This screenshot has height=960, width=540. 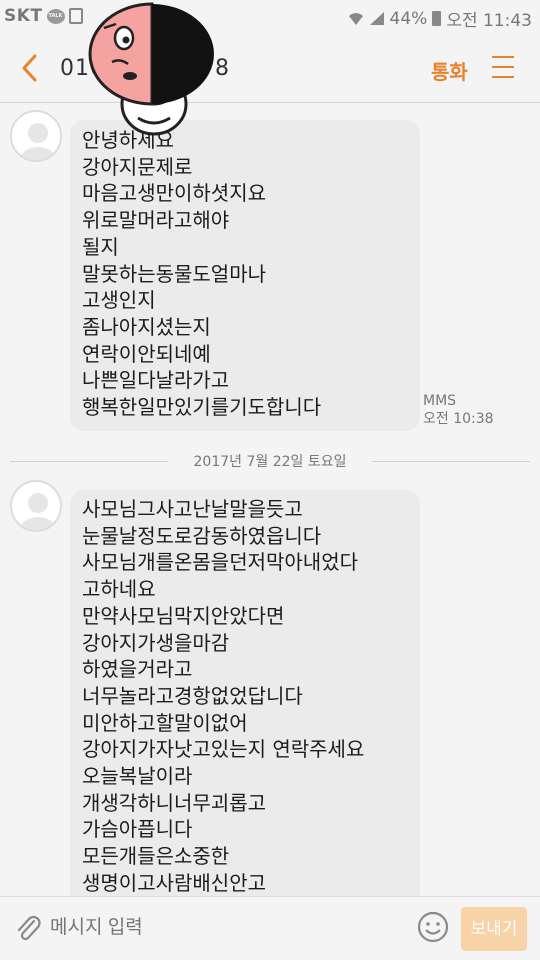 What do you see at coordinates (174, 802) in the screenshot?
I see `message-line: 개생각하니너무괴롭고` at bounding box center [174, 802].